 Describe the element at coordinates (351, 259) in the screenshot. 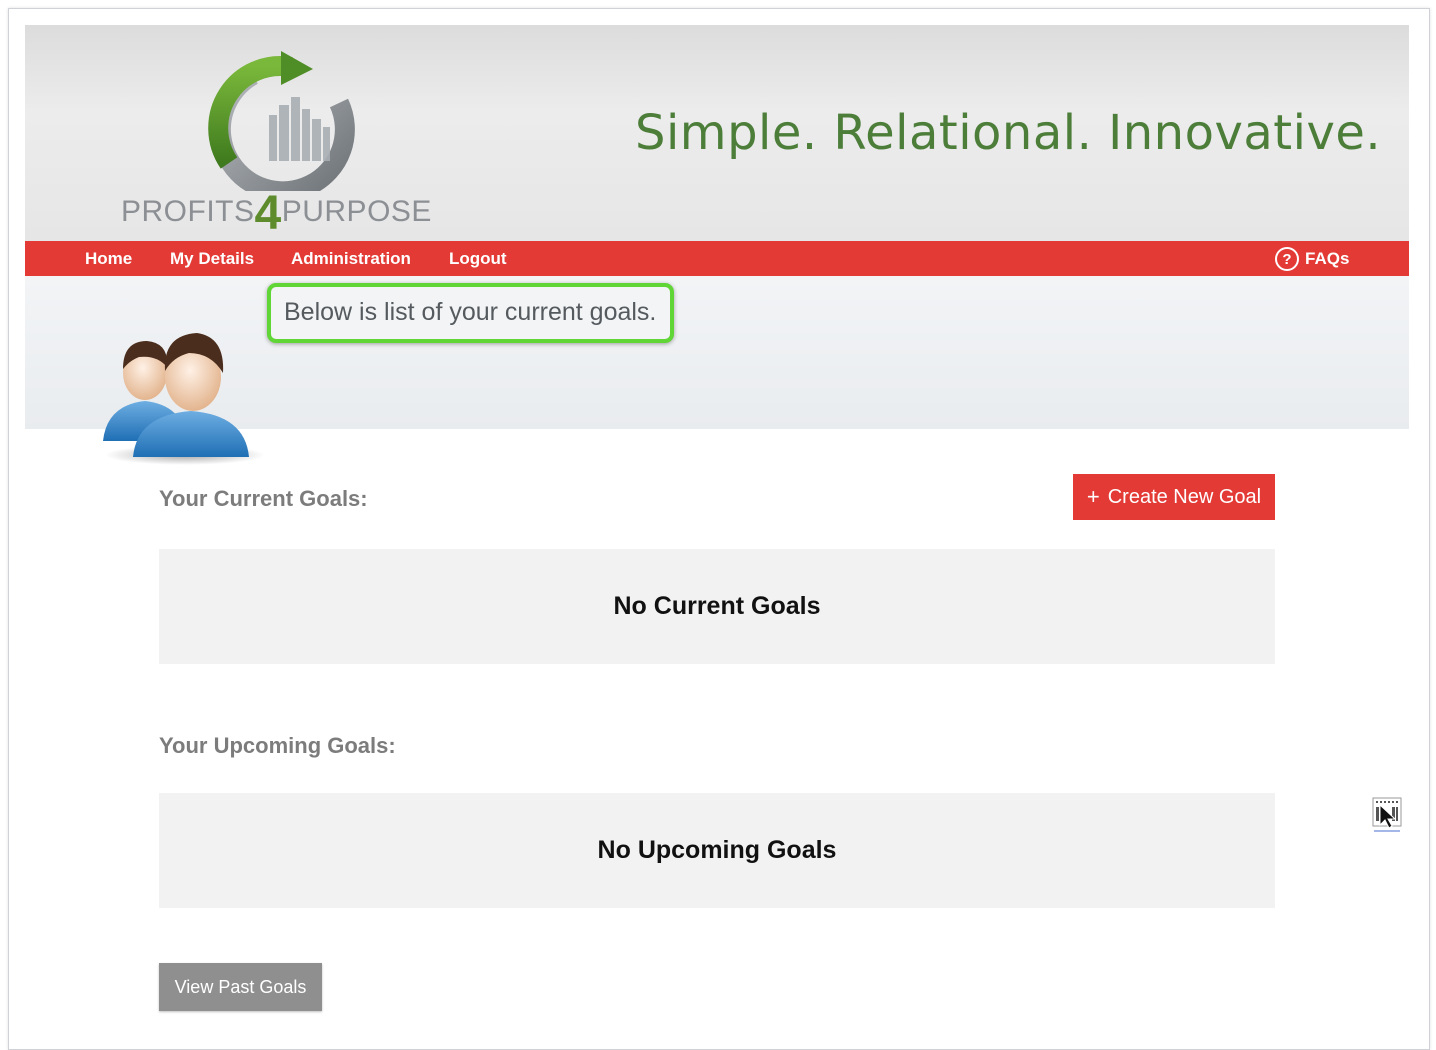

I see `nav-administration: Administration` at that location.